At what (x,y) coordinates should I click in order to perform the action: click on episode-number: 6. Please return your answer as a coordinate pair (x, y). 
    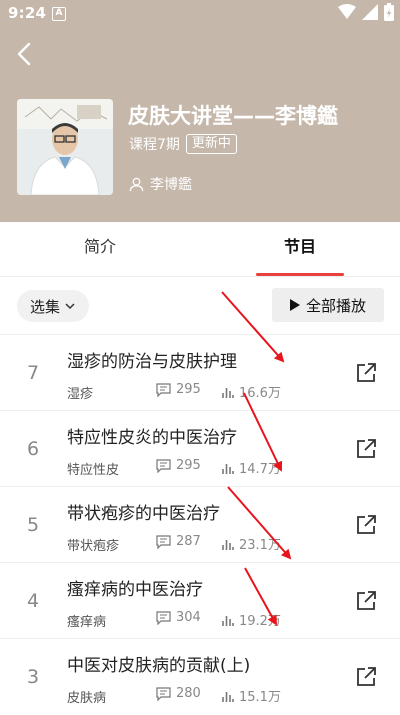
    Looking at the image, I should click on (33, 449).